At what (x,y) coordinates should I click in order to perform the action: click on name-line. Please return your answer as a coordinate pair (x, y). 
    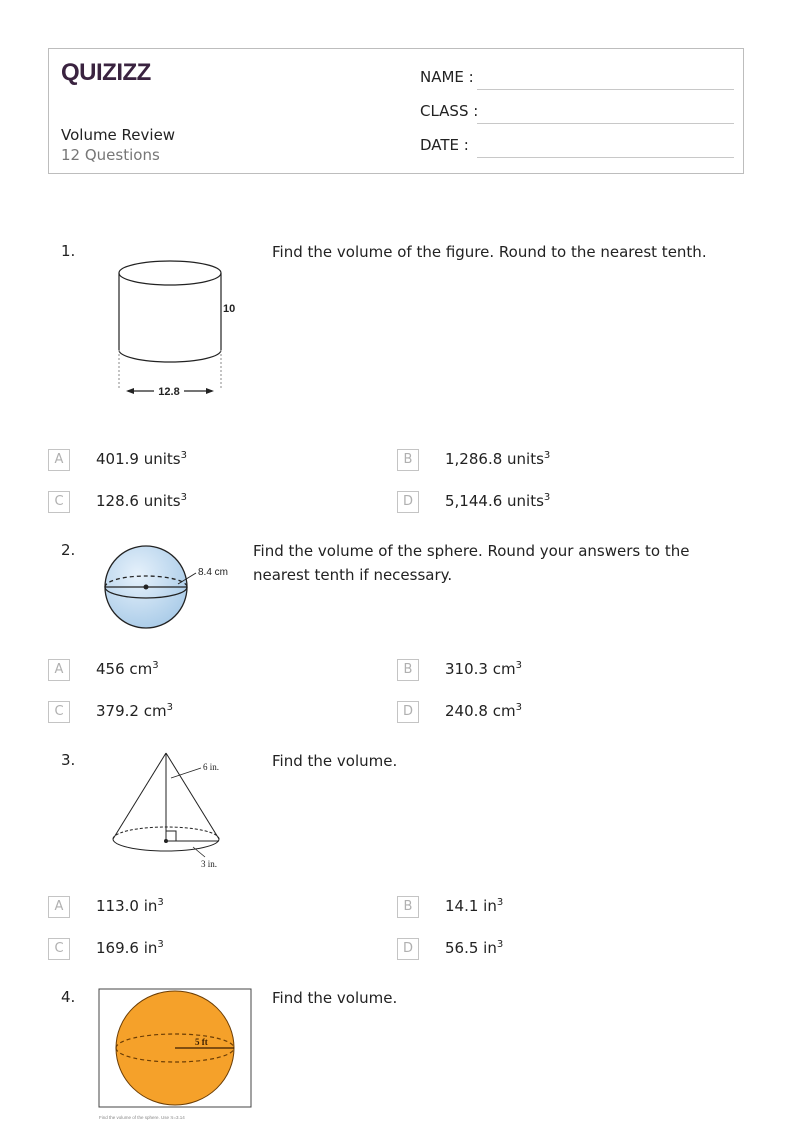
    Looking at the image, I should click on (605, 89).